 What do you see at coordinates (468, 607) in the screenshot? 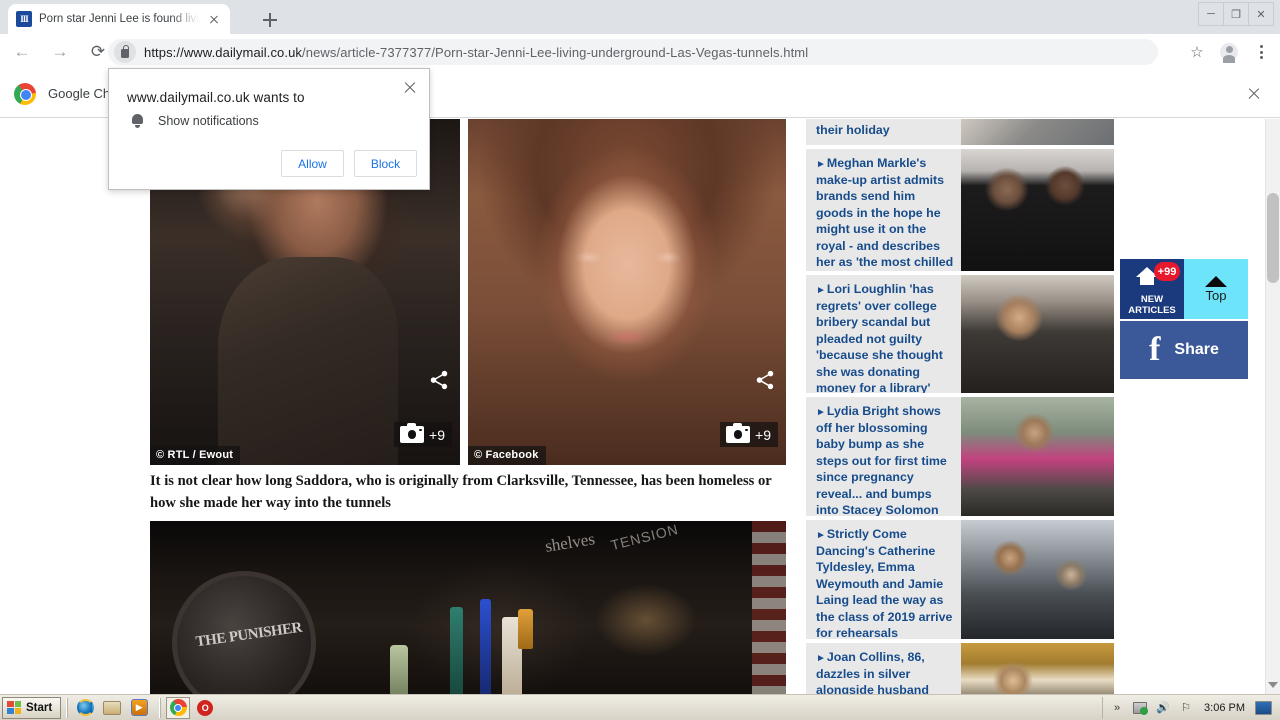
I see `article-photo-3: shelves TENSION` at bounding box center [468, 607].